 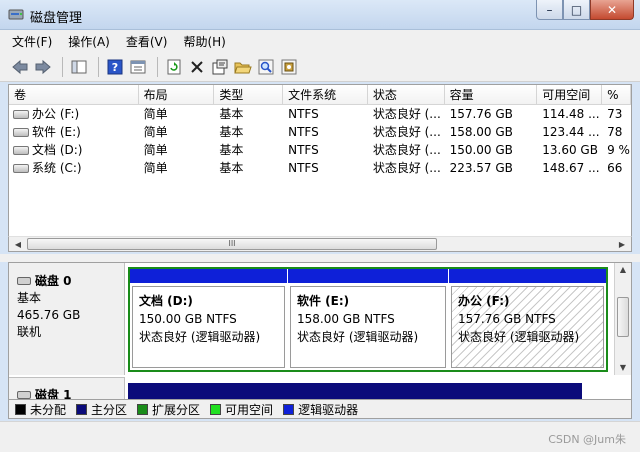 I want to click on export-icon, so click(x=289, y=66).